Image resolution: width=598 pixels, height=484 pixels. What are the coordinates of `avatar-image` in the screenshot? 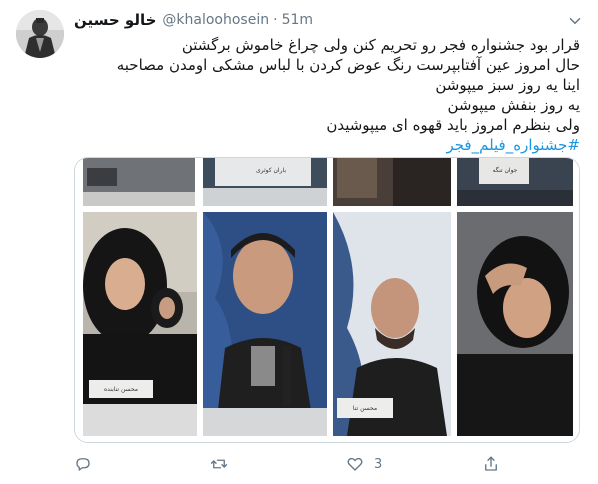 It's located at (40, 34).